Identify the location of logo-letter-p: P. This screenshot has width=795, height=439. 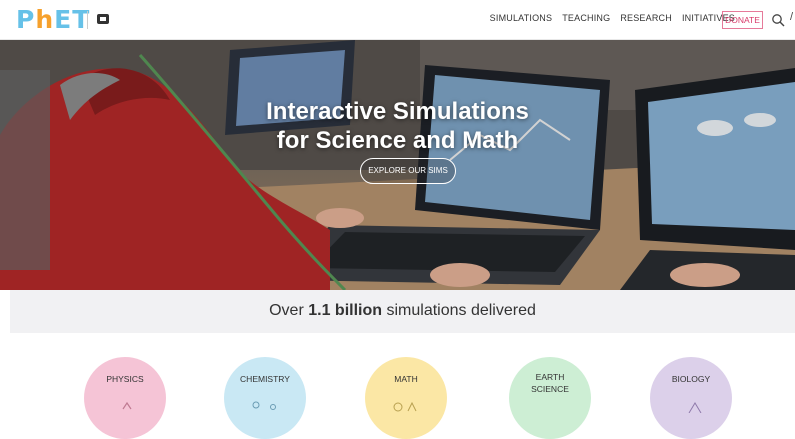
(26, 19).